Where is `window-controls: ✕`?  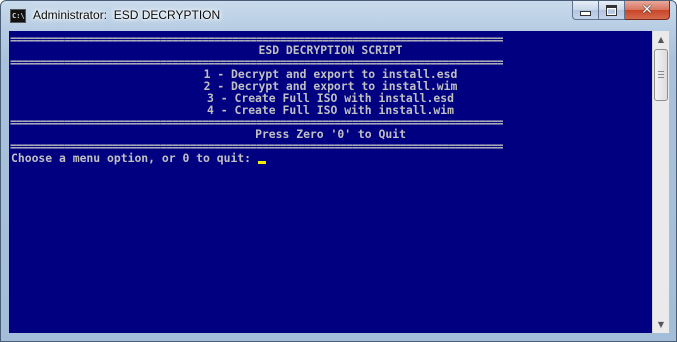
window-controls: ✕ is located at coordinates (621, 10).